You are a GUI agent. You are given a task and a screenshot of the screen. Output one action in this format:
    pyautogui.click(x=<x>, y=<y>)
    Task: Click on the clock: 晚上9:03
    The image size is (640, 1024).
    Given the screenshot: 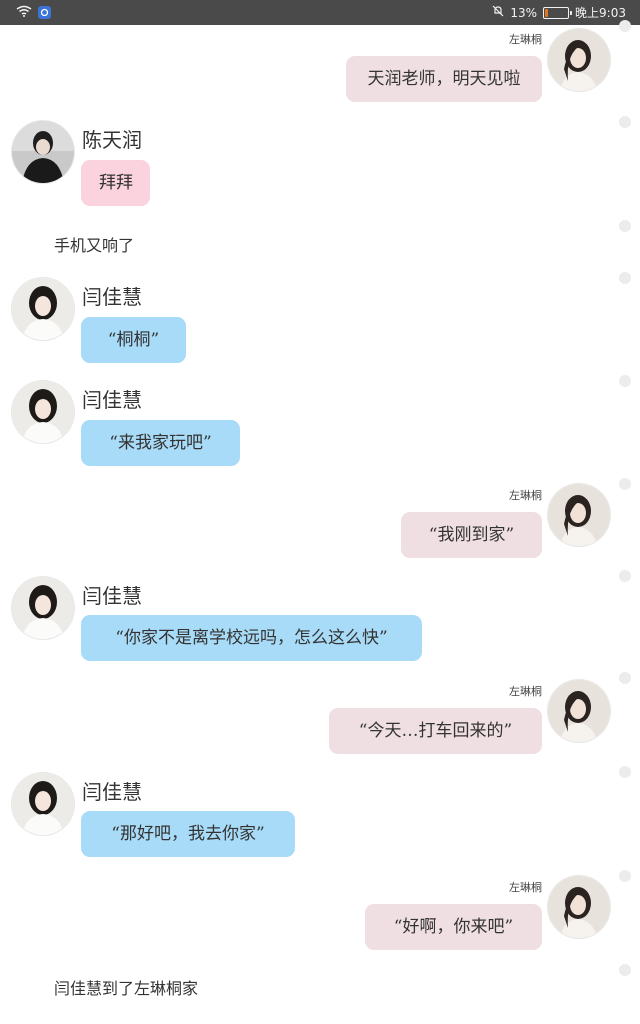 What is the action you would take?
    pyautogui.click(x=600, y=13)
    